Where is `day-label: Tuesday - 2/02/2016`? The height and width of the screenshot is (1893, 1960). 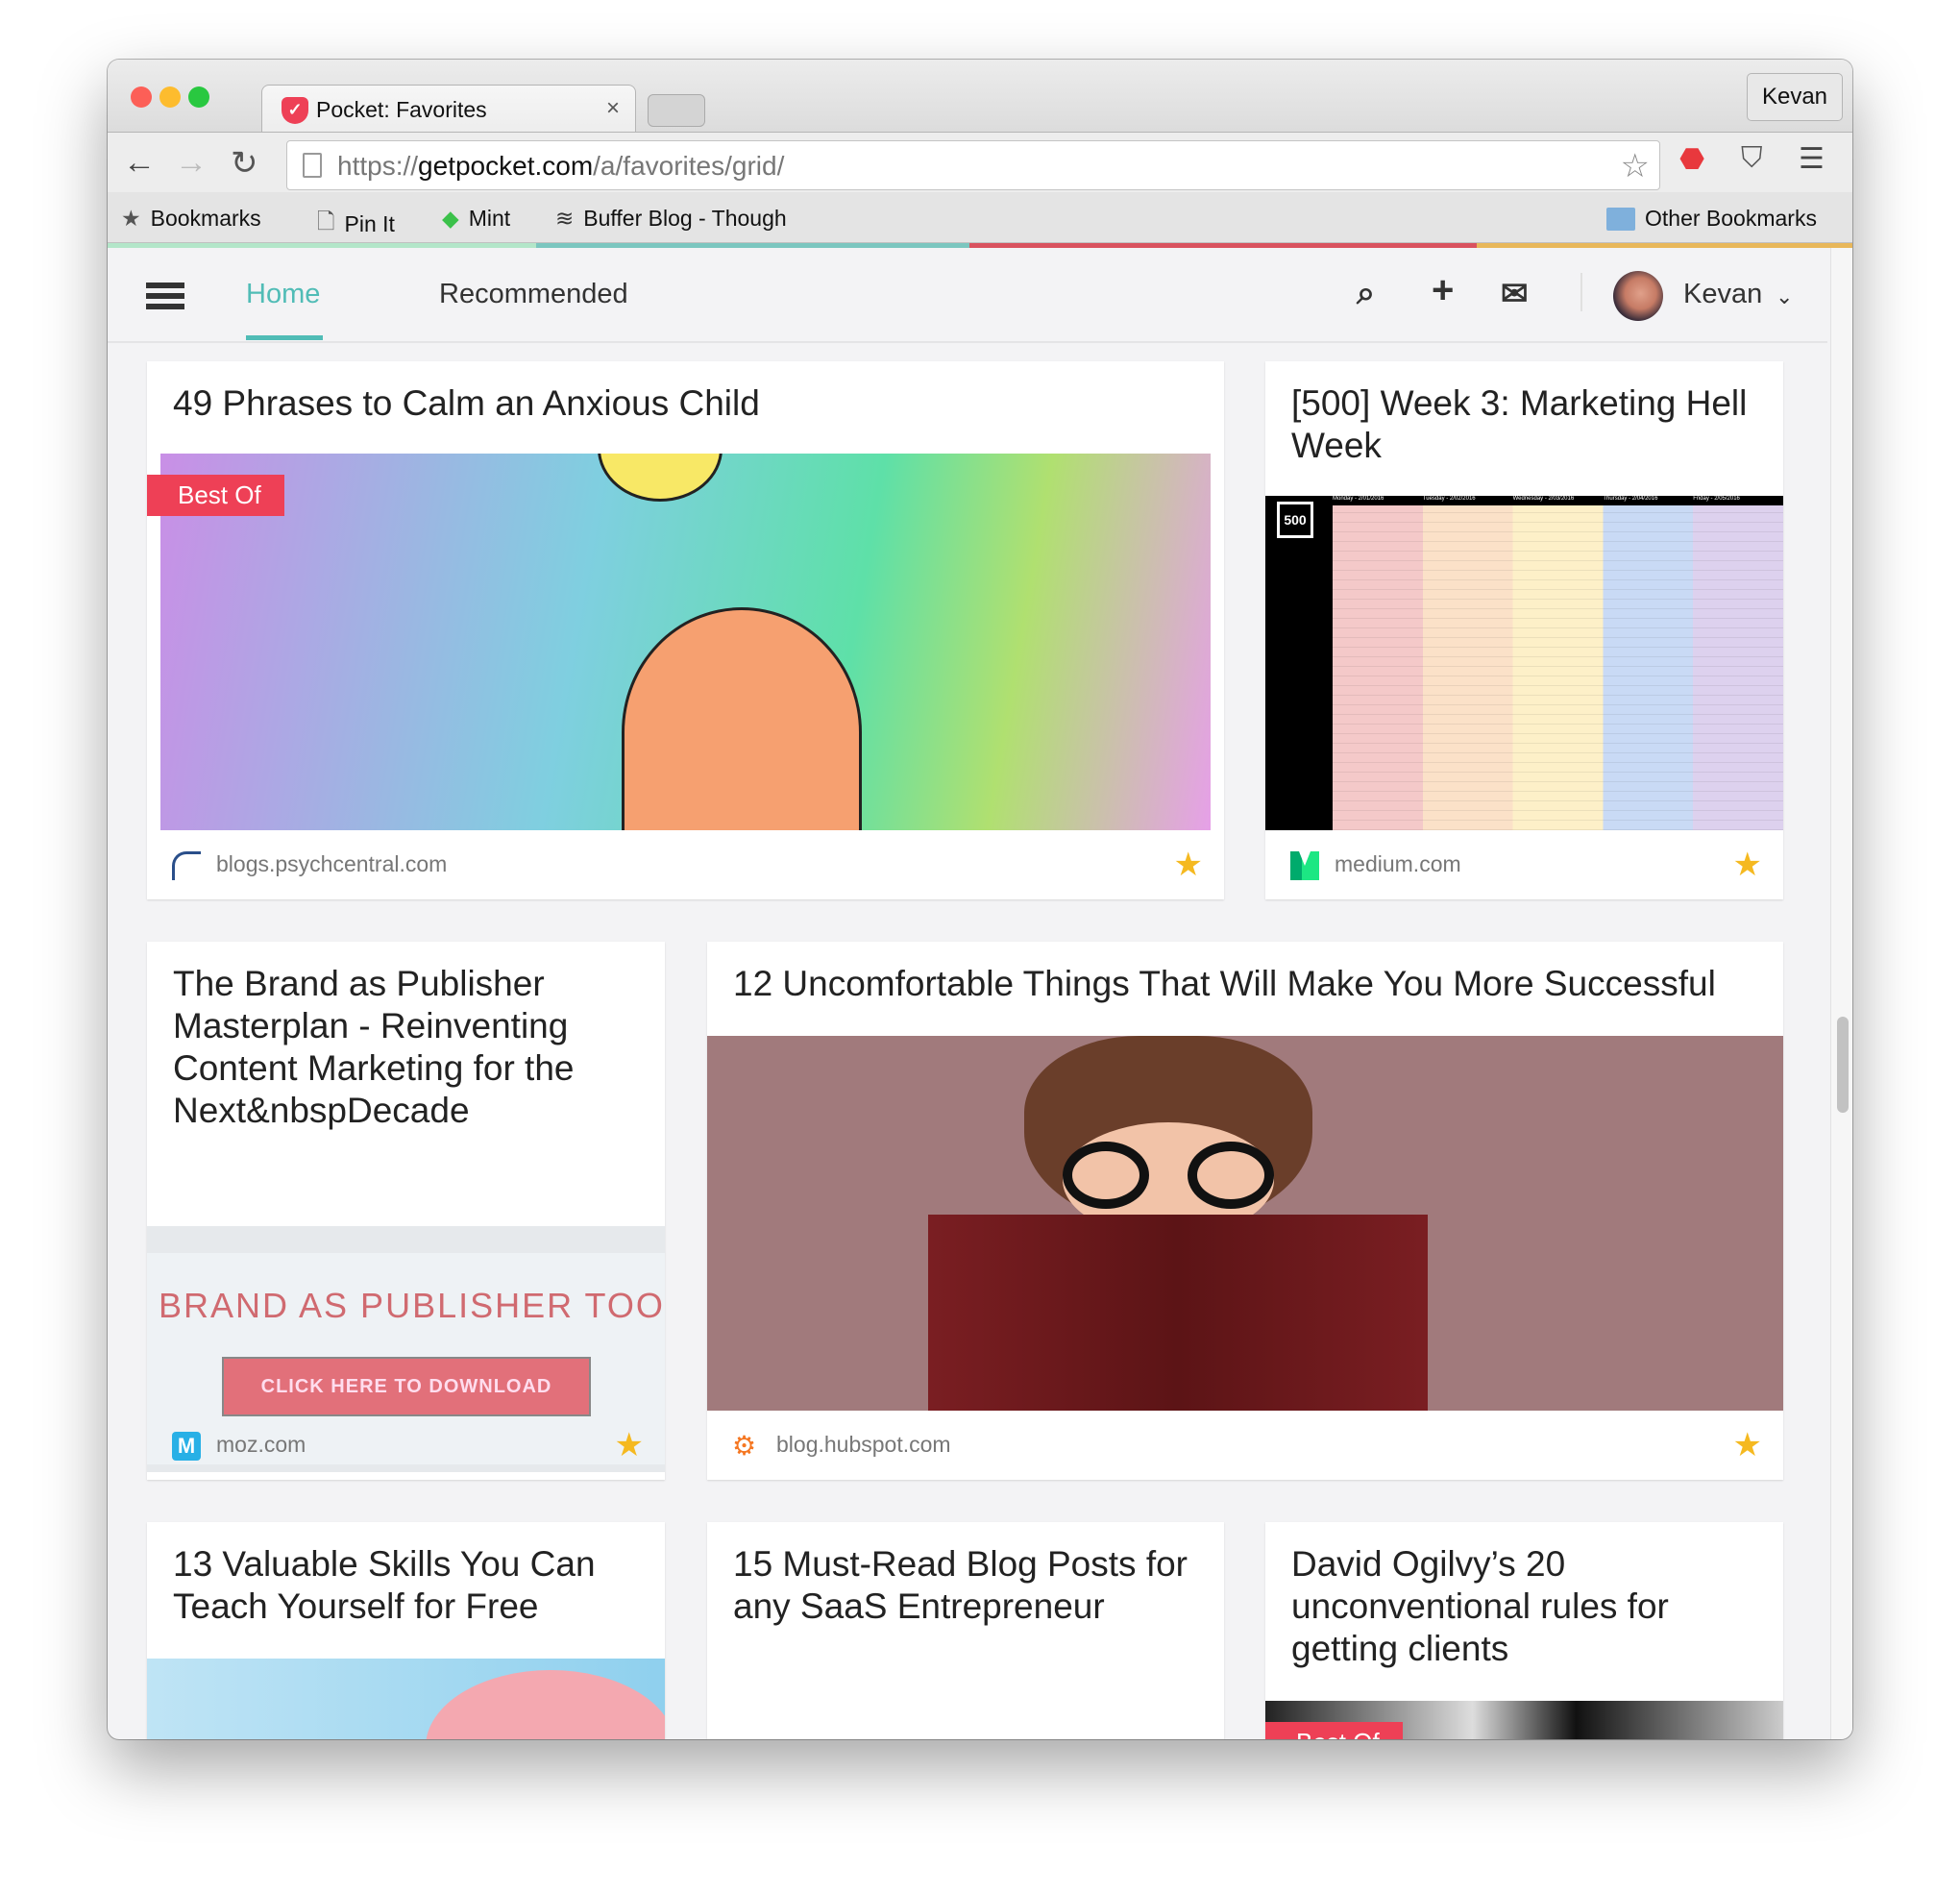 day-label: Tuesday - 2/02/2016 is located at coordinates (1449, 499).